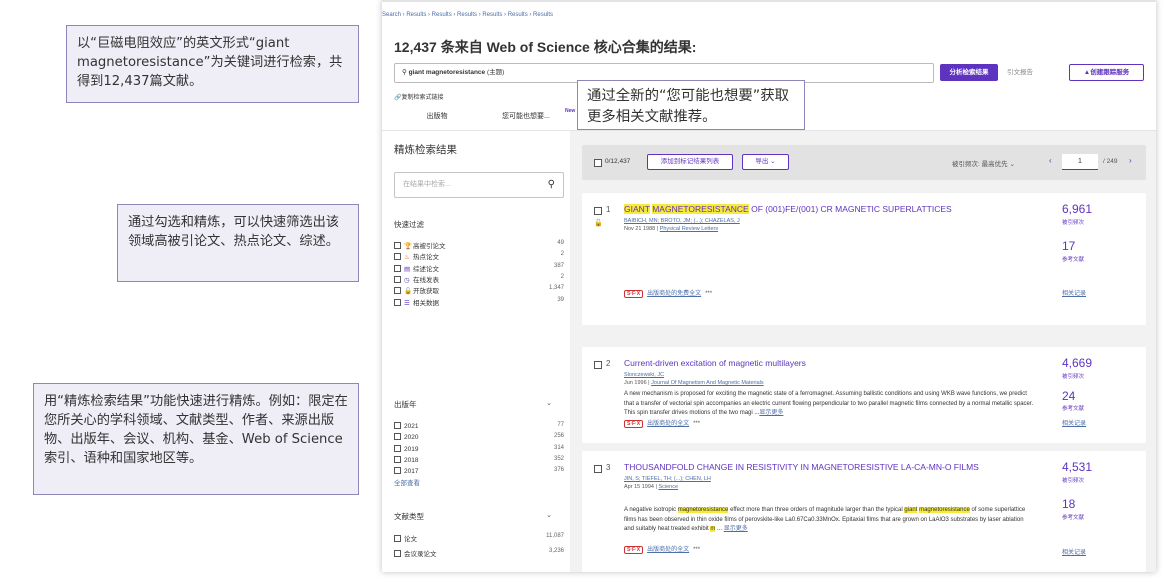 The width and height of the screenshot is (1174, 583). Describe the element at coordinates (479, 256) in the screenshot. I see `filter-row: ♨ 热点论文 2` at that location.